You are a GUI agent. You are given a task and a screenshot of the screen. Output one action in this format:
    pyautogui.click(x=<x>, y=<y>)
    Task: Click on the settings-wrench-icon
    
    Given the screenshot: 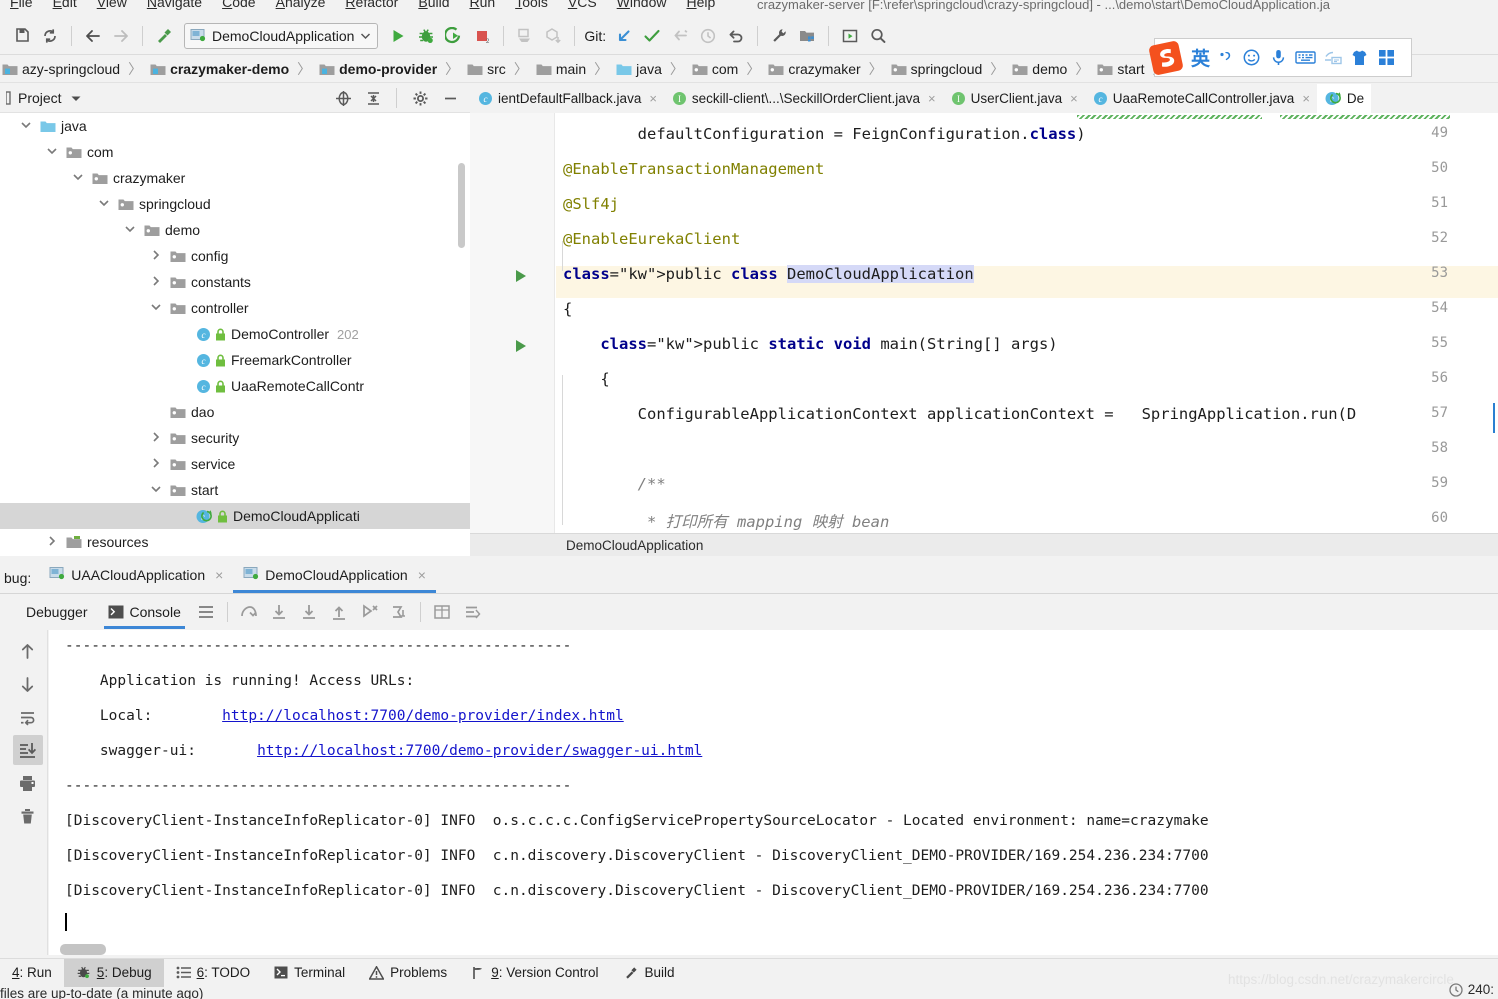 What is the action you would take?
    pyautogui.click(x=779, y=36)
    